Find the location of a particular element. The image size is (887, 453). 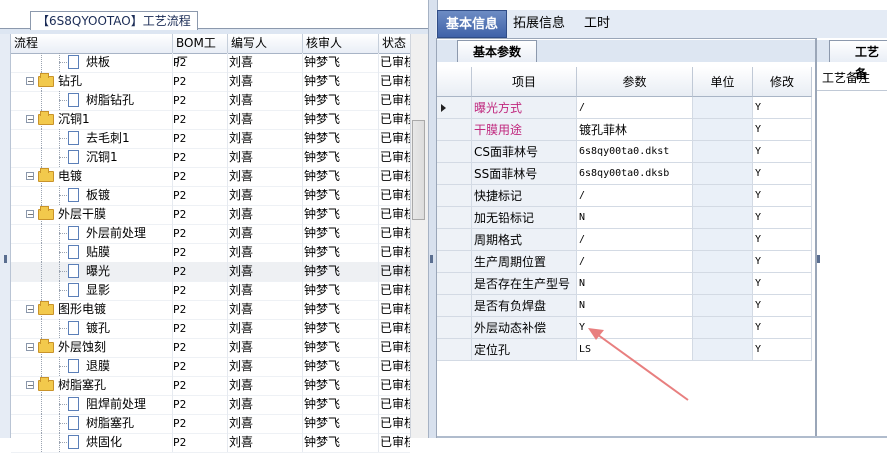

param-value: 6s8qy00ta0.dkst is located at coordinates (635, 152).